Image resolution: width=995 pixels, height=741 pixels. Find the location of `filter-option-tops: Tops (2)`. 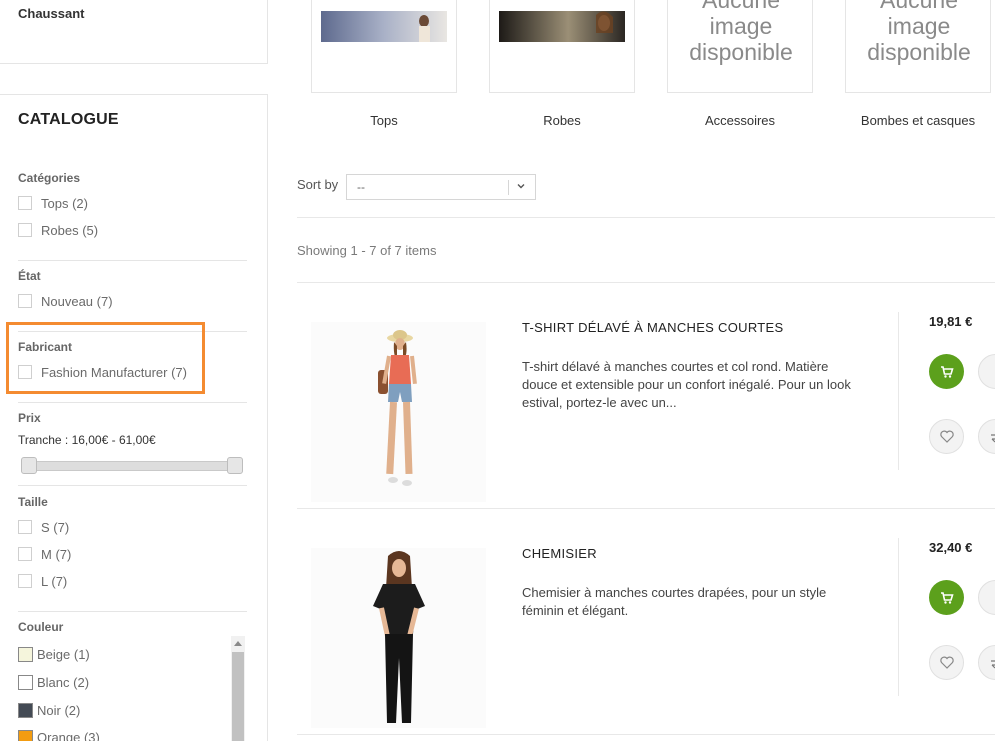

filter-option-tops: Tops (2) is located at coordinates (53, 203).